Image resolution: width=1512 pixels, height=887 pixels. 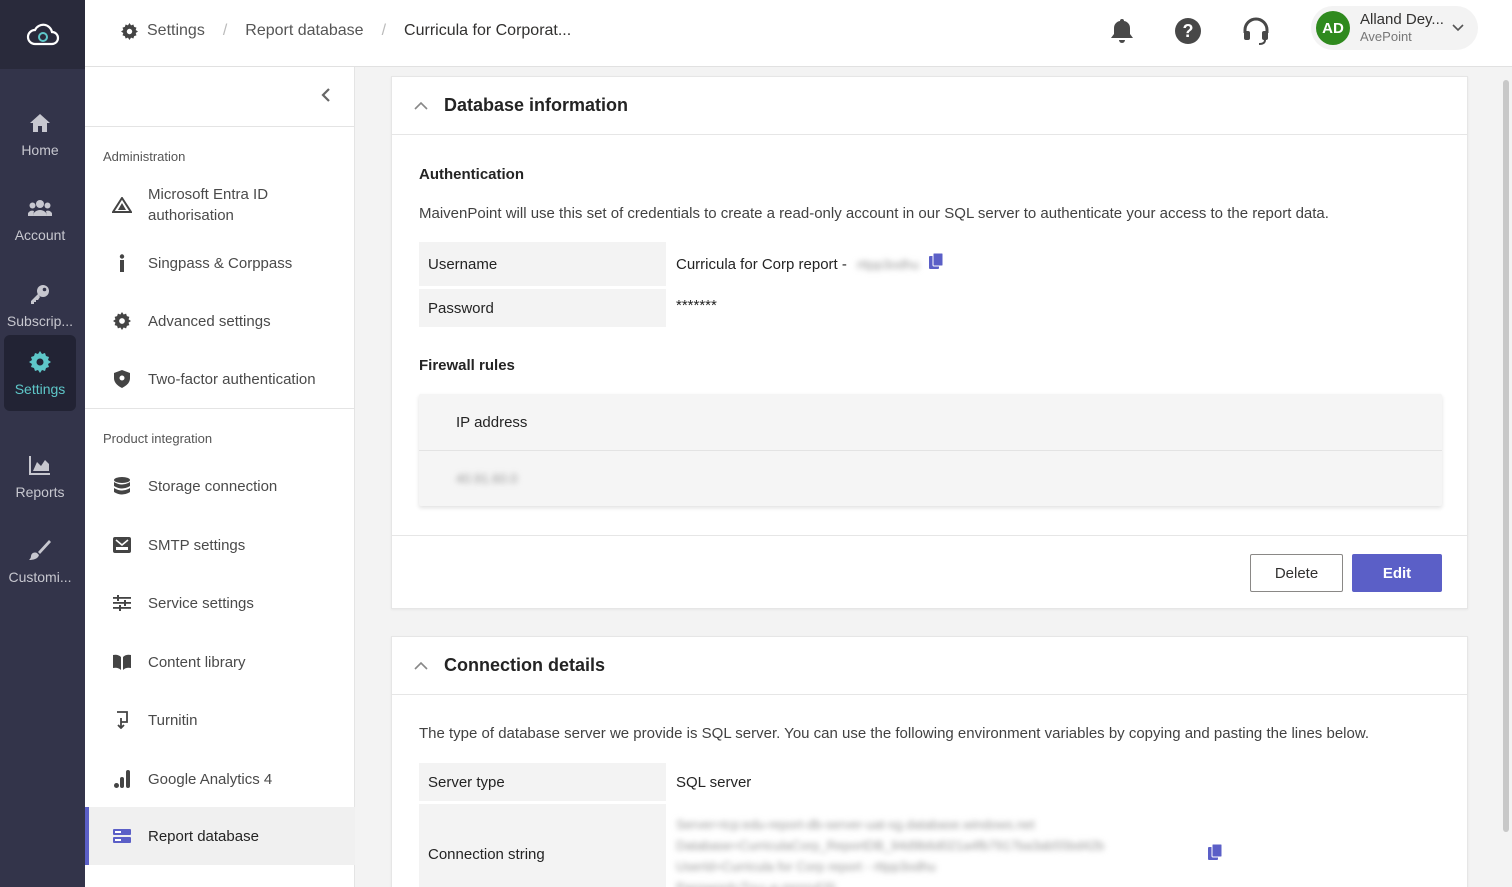 What do you see at coordinates (173, 720) in the screenshot?
I see `nav-item-label: Turnitin` at bounding box center [173, 720].